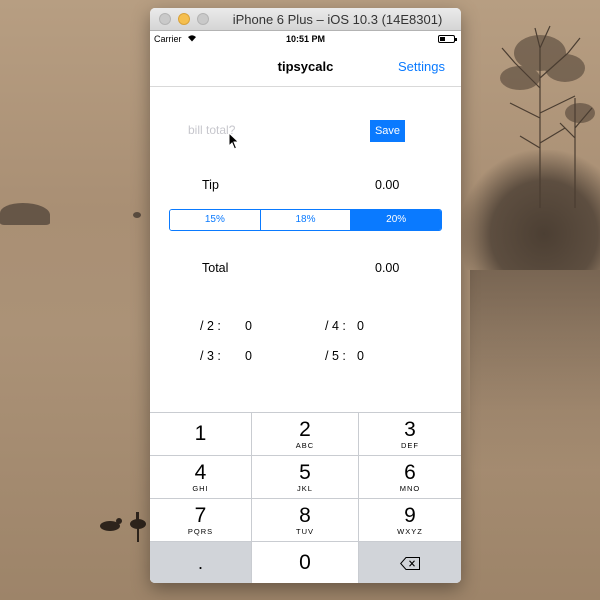 The width and height of the screenshot is (600, 600). I want to click on tip-percentage-control: 15% 18% 20%, so click(305, 220).